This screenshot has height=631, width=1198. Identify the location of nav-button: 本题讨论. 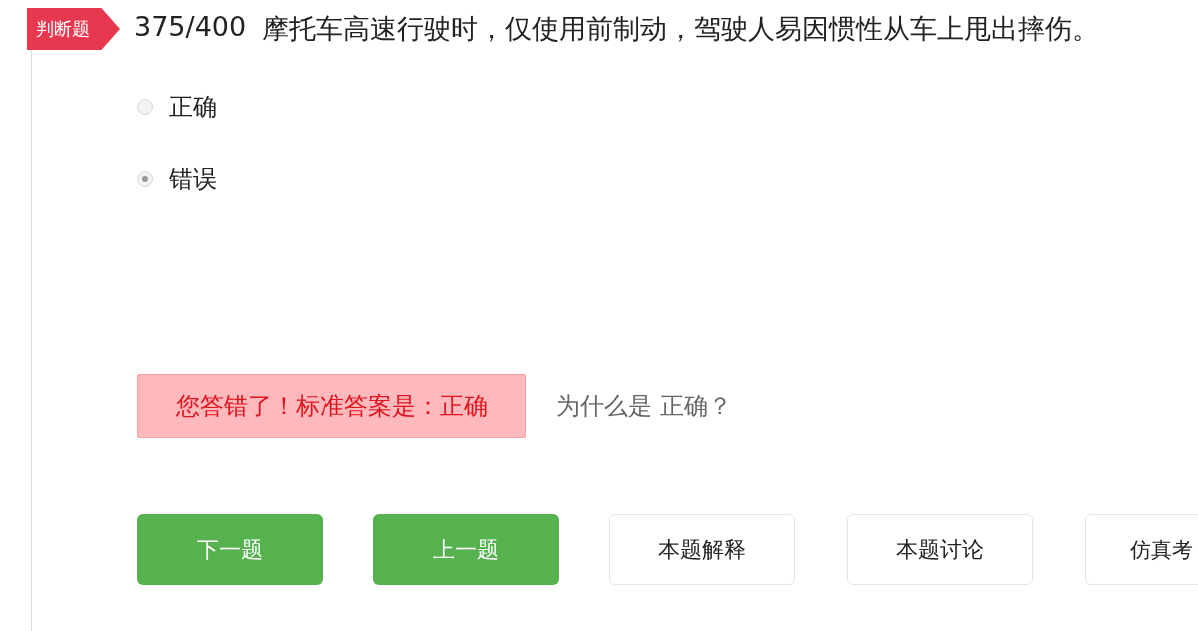
(940, 549).